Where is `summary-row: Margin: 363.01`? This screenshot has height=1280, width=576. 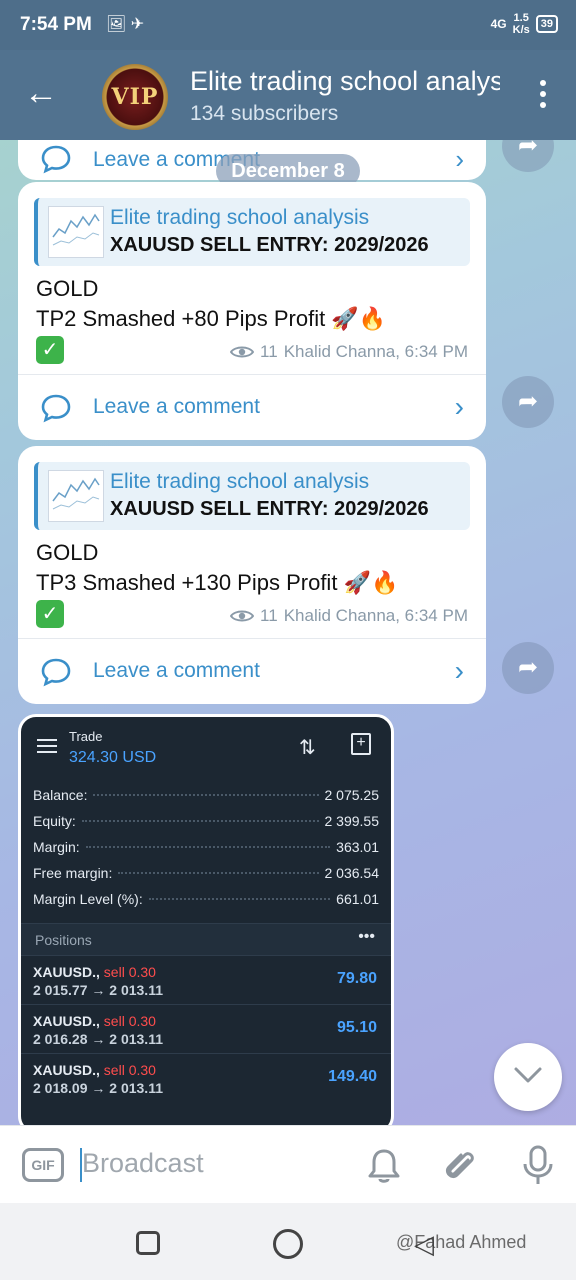 summary-row: Margin: 363.01 is located at coordinates (206, 852).